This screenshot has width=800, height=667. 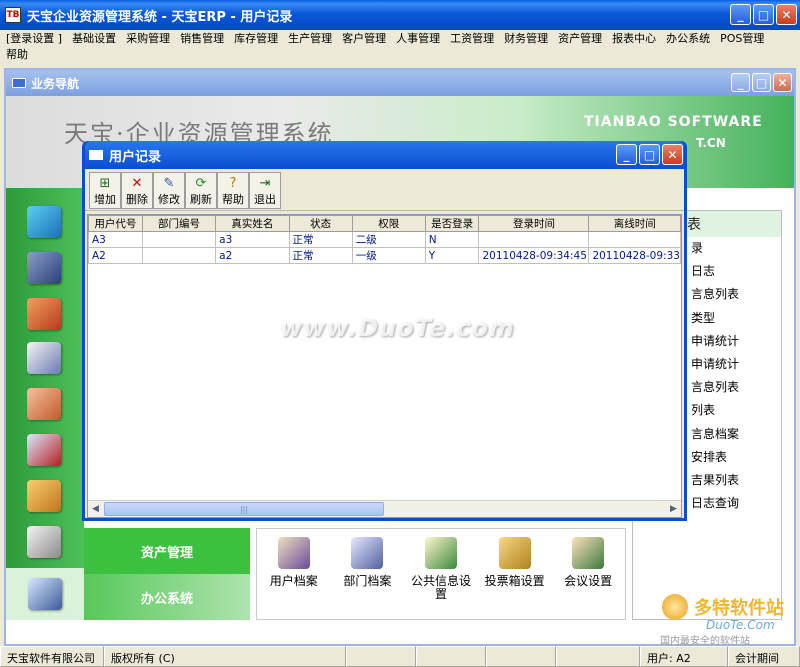 I want to click on table-header-row: 用户代号 部门编号 真实姓名 状态 权限 是否登录 登录时间 离线时间, so click(x=384, y=223).